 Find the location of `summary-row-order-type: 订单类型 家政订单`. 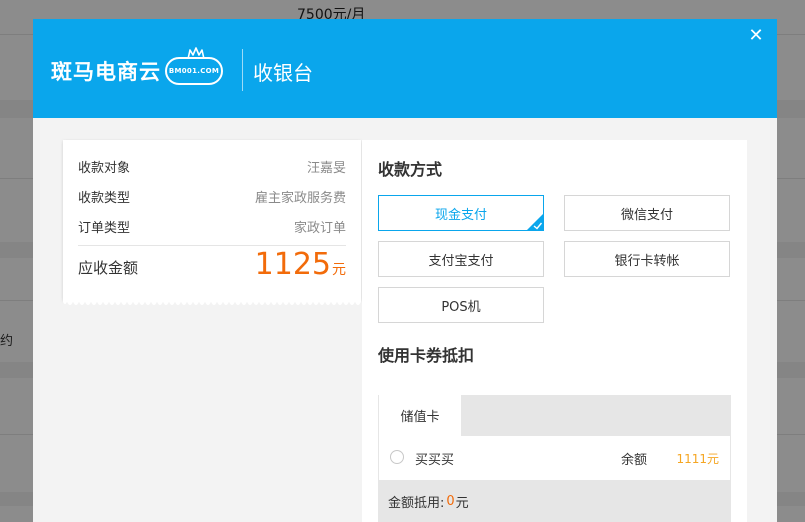

summary-row-order-type: 订单类型 家政订单 is located at coordinates (212, 226).